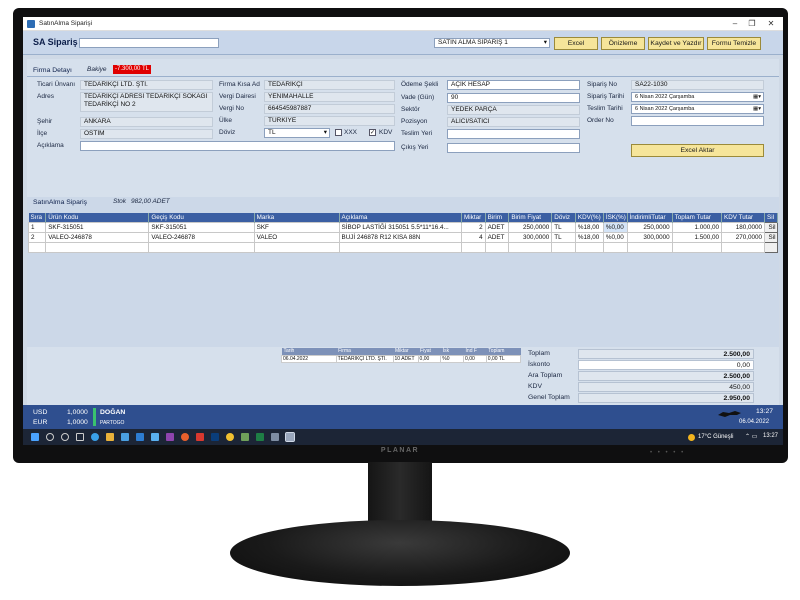 The height and width of the screenshot is (600, 800). Describe the element at coordinates (95, 437) in the screenshot. I see `edge-icon` at that location.